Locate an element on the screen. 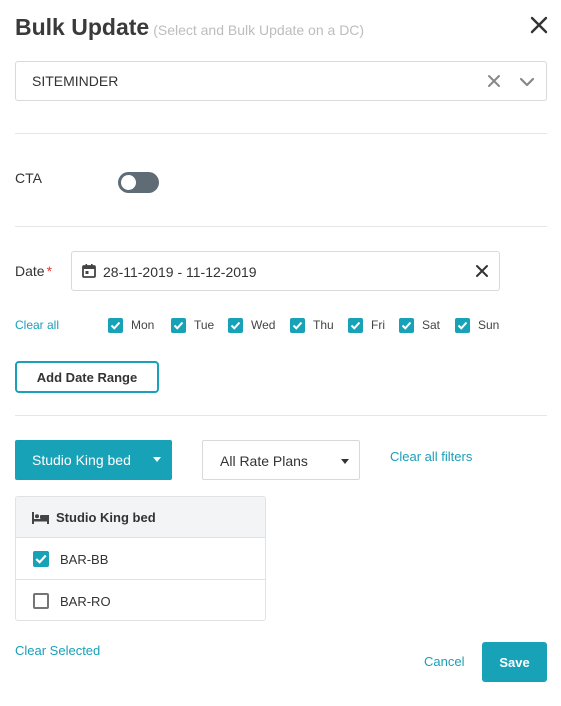 The image size is (561, 706). clear-icon is located at coordinates (494, 81).